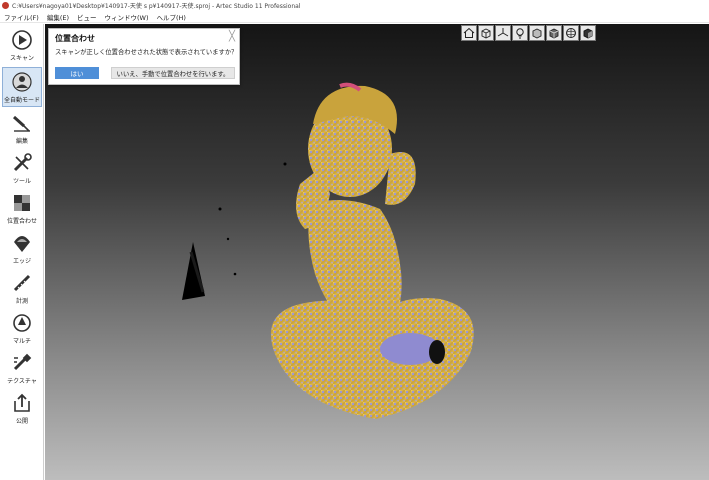 The width and height of the screenshot is (709, 480). I want to click on home-icon, so click(469, 32).